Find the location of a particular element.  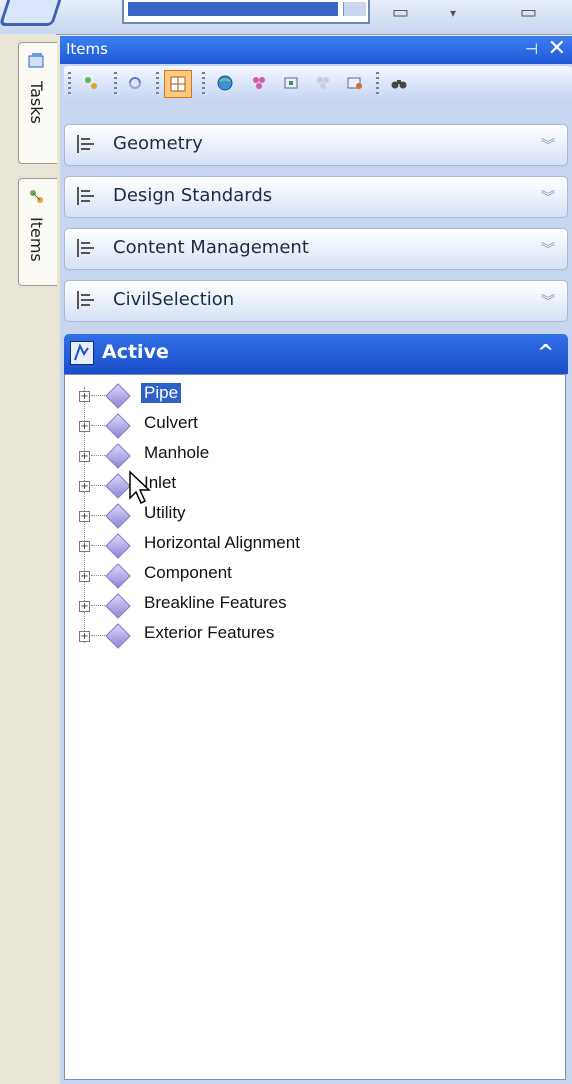

tree-item-label: Component is located at coordinates (188, 572).